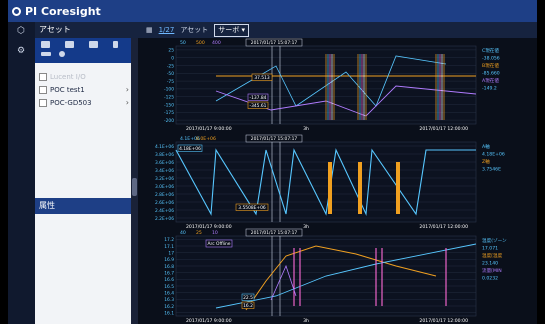 This screenshot has height=324, width=545. What do you see at coordinates (190, 149) in the screenshot?
I see `value-label: 4.18E+06` at bounding box center [190, 149].